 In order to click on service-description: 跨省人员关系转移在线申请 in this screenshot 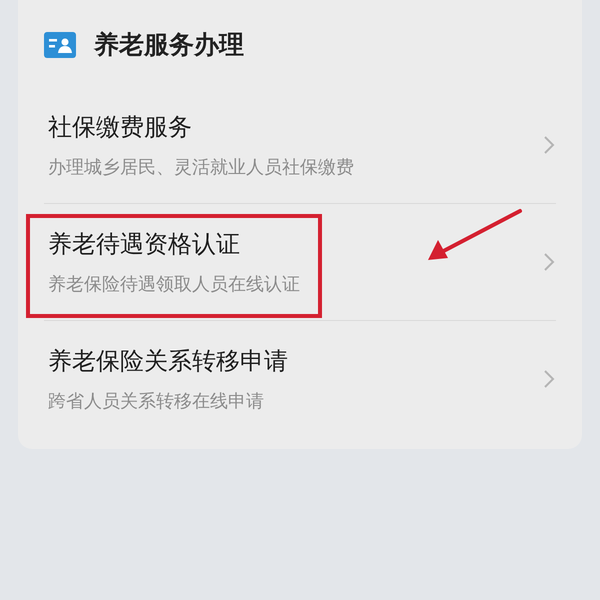, I will do `click(156, 401)`.